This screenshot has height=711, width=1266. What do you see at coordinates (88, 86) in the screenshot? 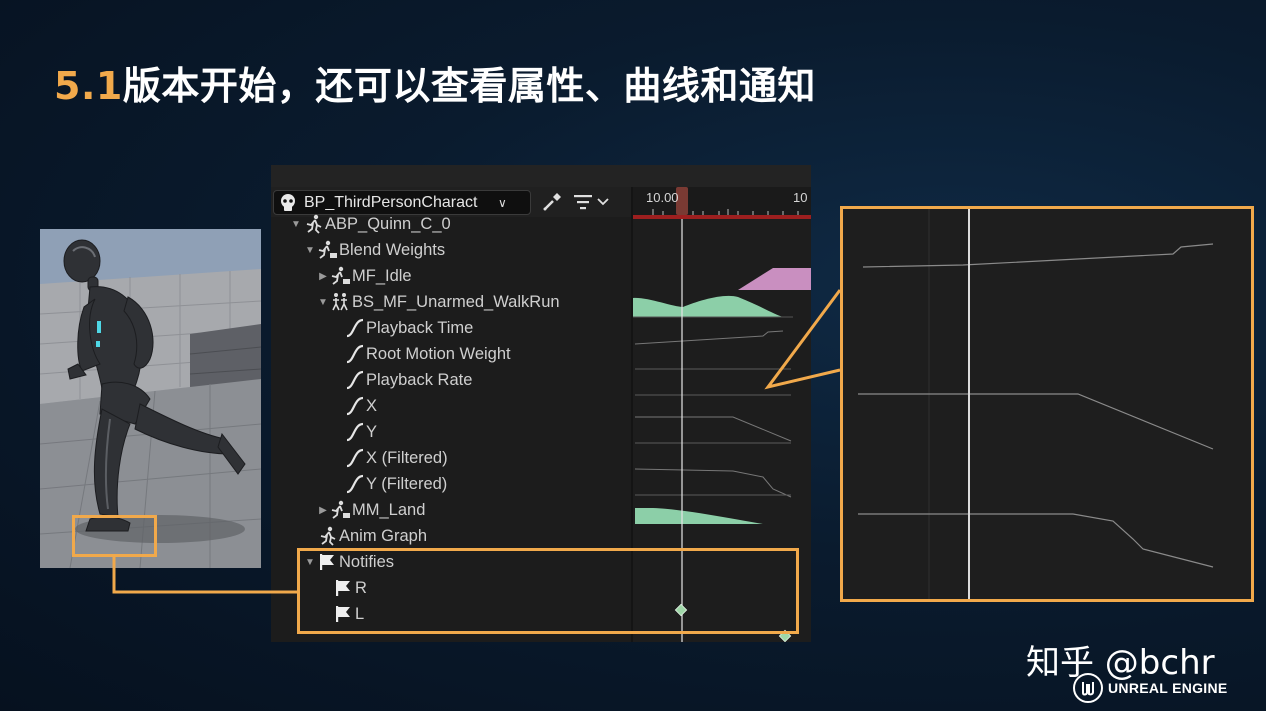
I see `title-number: 5.1` at bounding box center [88, 86].